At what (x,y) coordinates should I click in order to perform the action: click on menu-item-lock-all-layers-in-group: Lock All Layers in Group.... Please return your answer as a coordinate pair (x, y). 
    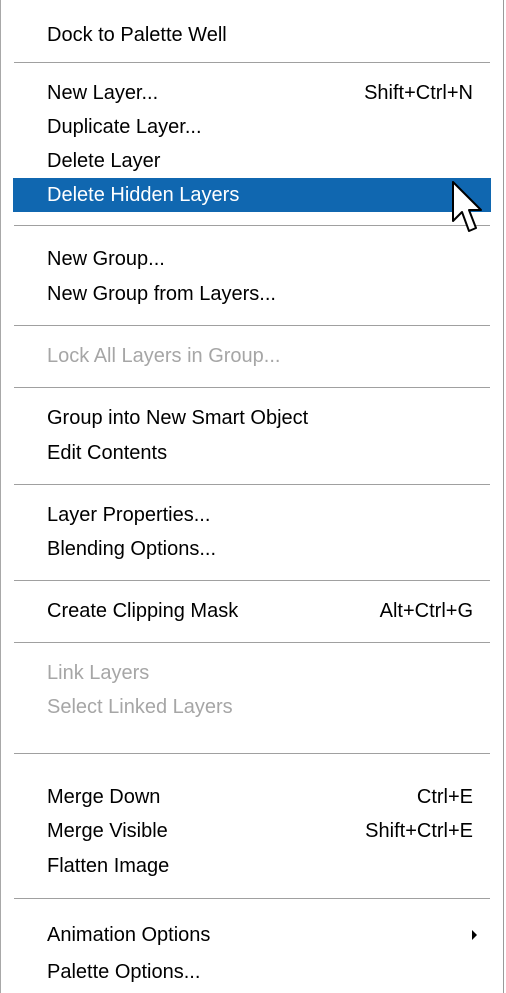
    Looking at the image, I should click on (252, 356).